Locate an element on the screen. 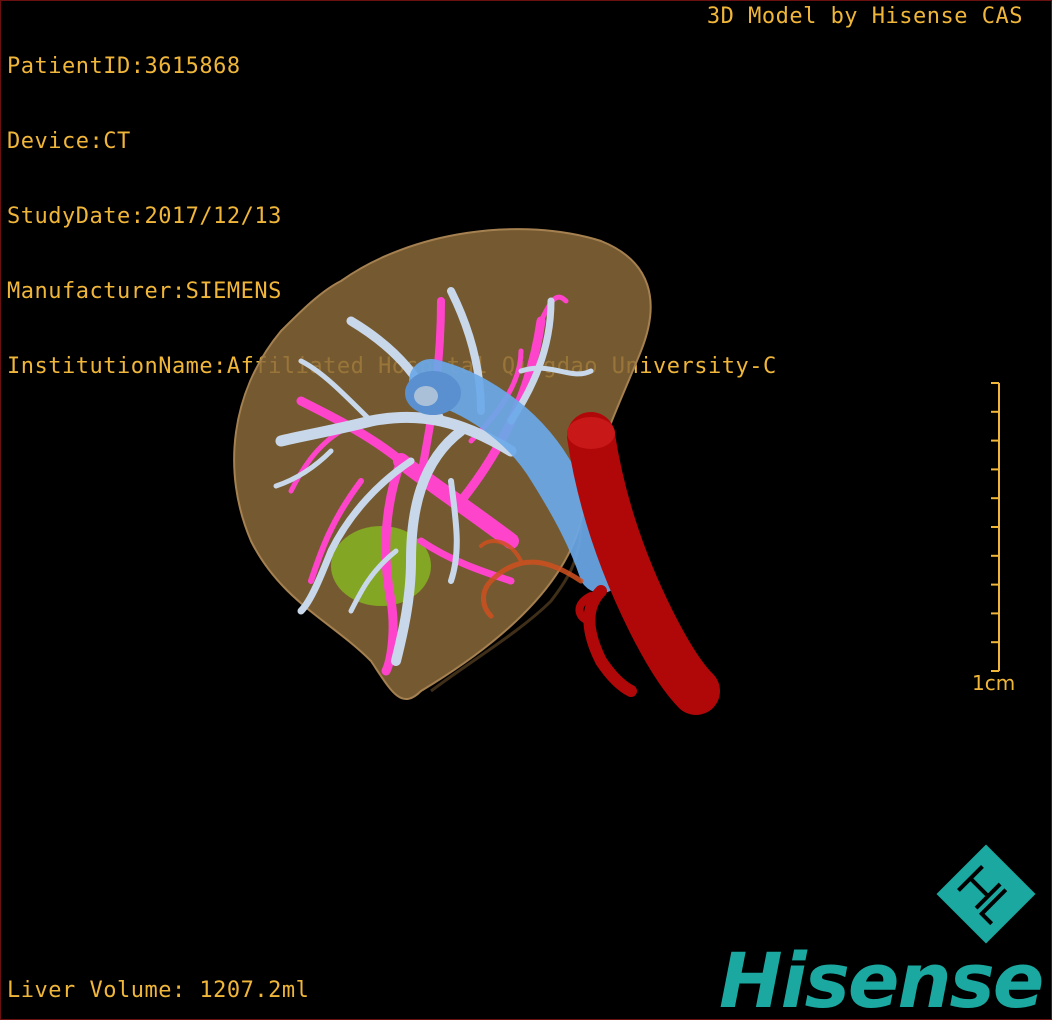  scale-label: 1cm is located at coordinates (994, 683).